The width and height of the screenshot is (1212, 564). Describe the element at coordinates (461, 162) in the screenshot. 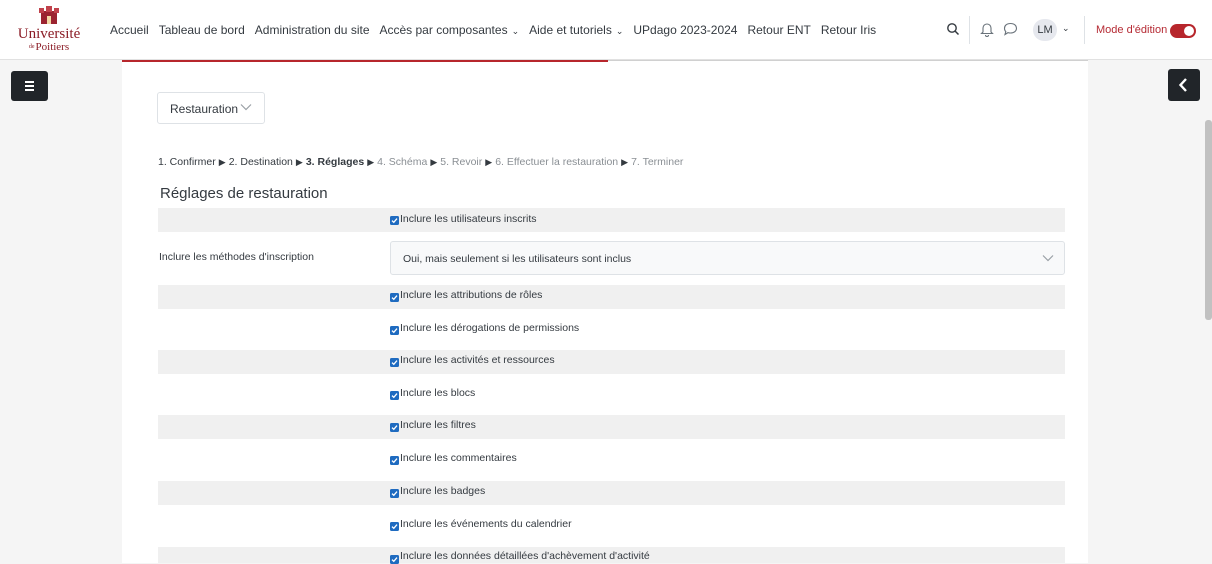

I see `step-5: 5. Revoir` at that location.